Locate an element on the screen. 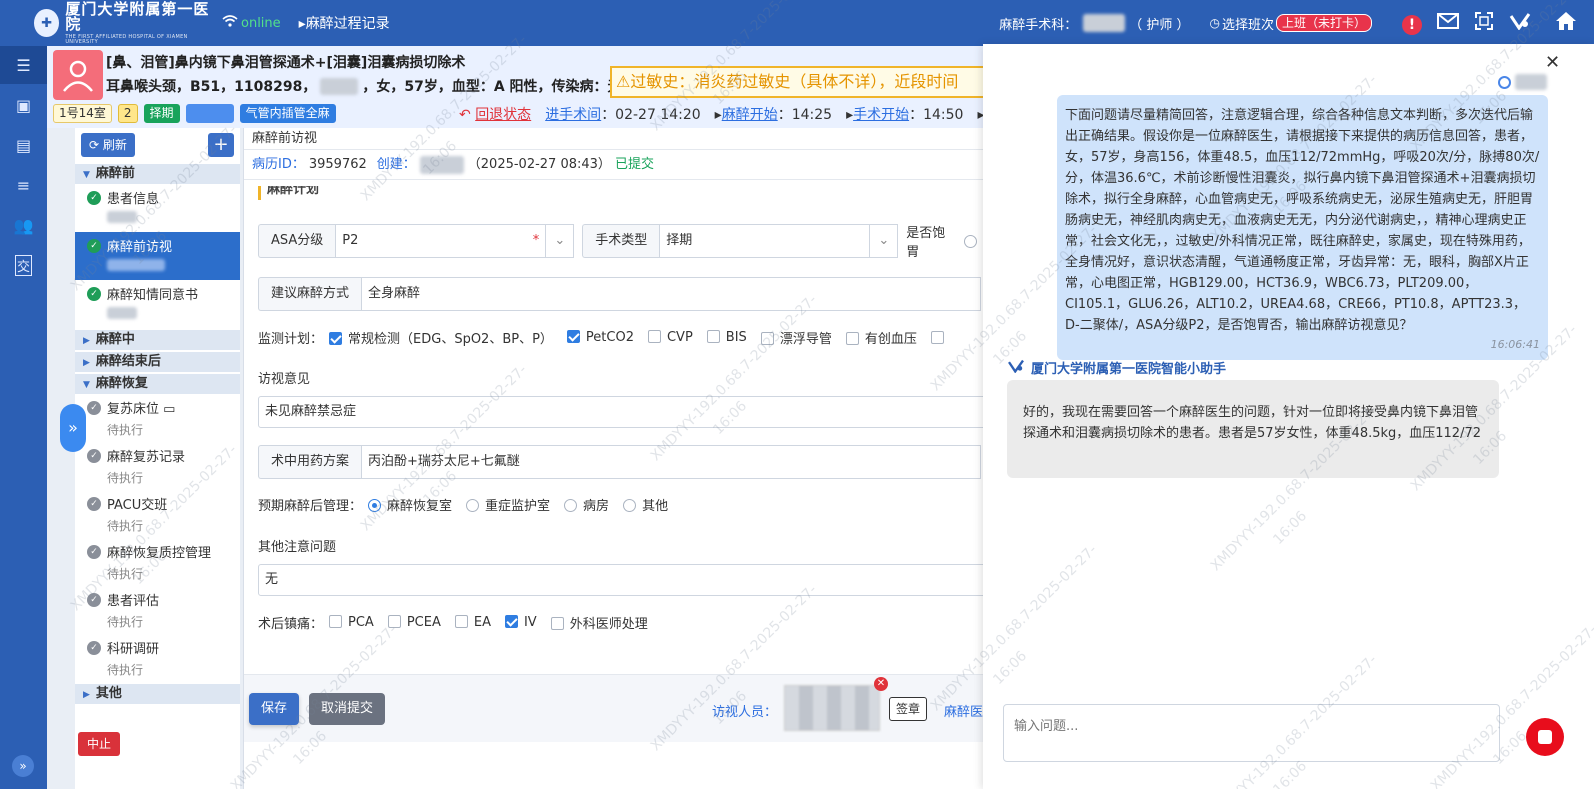 The width and height of the screenshot is (1594, 789). stop-icon is located at coordinates (1545, 737).